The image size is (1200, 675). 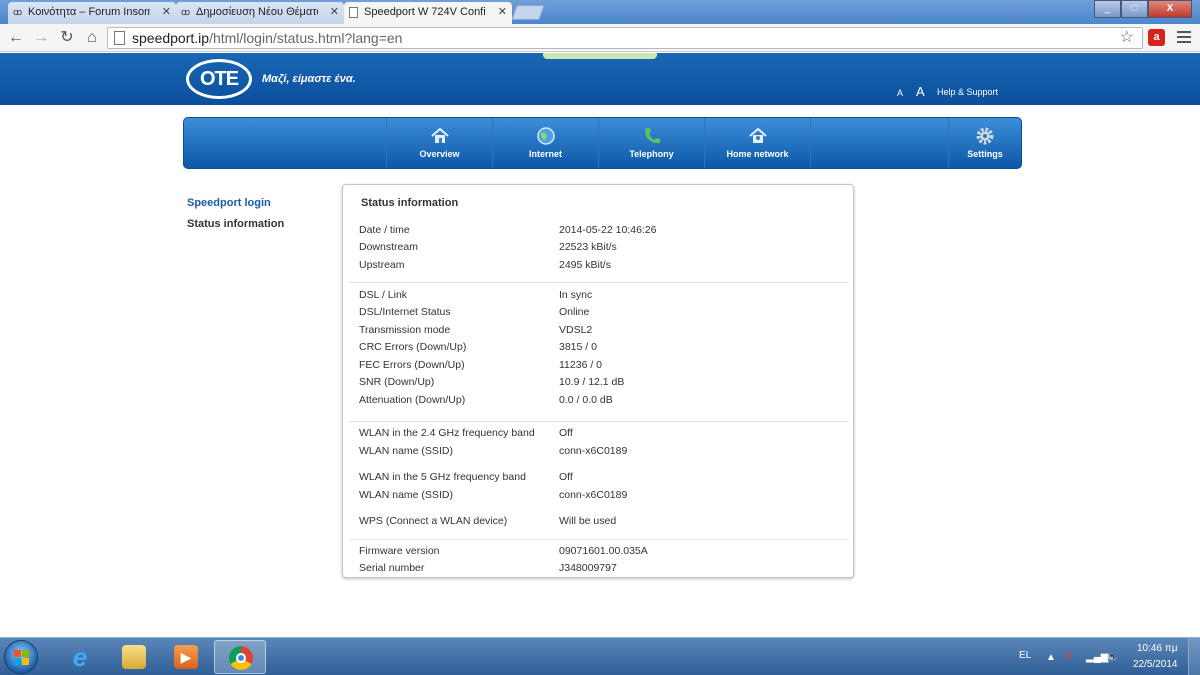 What do you see at coordinates (392, 568) in the screenshot?
I see `row-label: Serial number` at bounding box center [392, 568].